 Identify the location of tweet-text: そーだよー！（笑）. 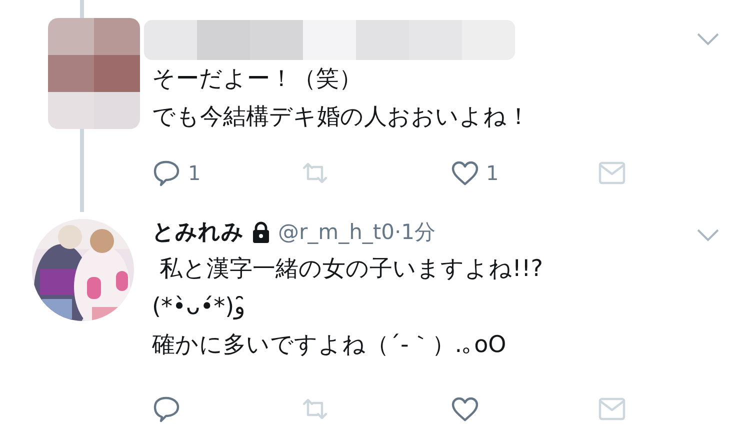
(257, 79).